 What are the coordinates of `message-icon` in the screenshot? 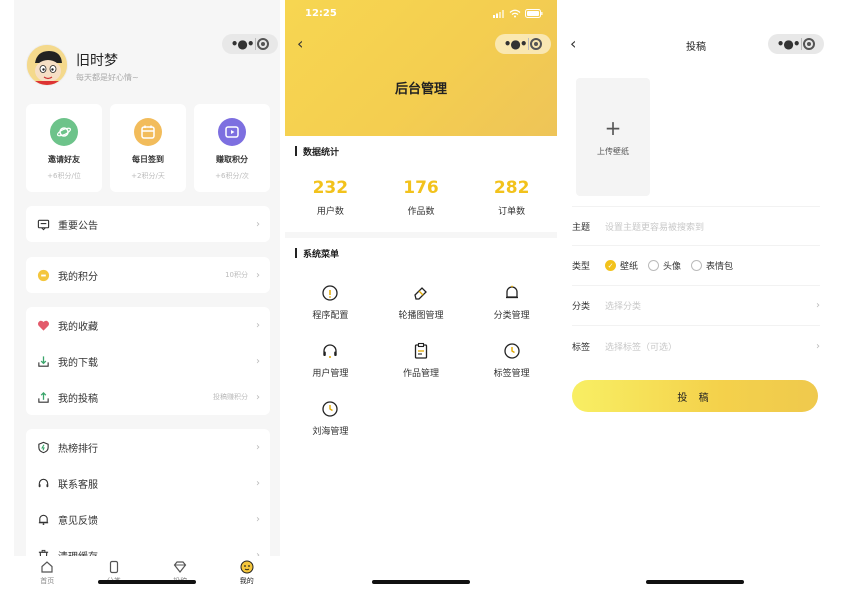 It's located at (43, 224).